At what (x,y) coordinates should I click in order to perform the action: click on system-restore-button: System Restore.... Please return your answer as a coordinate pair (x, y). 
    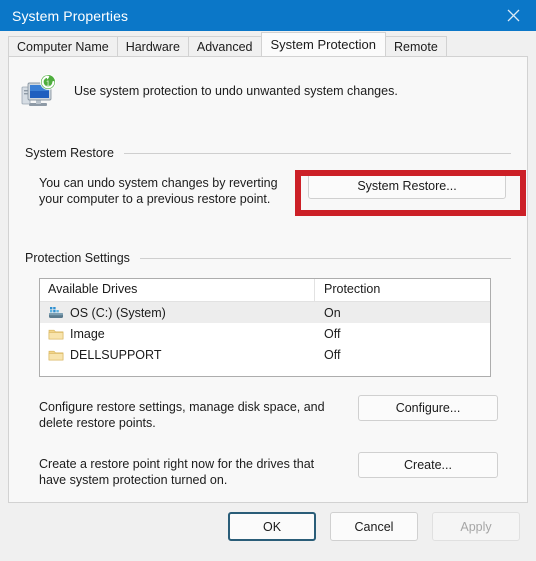
    Looking at the image, I should click on (407, 185).